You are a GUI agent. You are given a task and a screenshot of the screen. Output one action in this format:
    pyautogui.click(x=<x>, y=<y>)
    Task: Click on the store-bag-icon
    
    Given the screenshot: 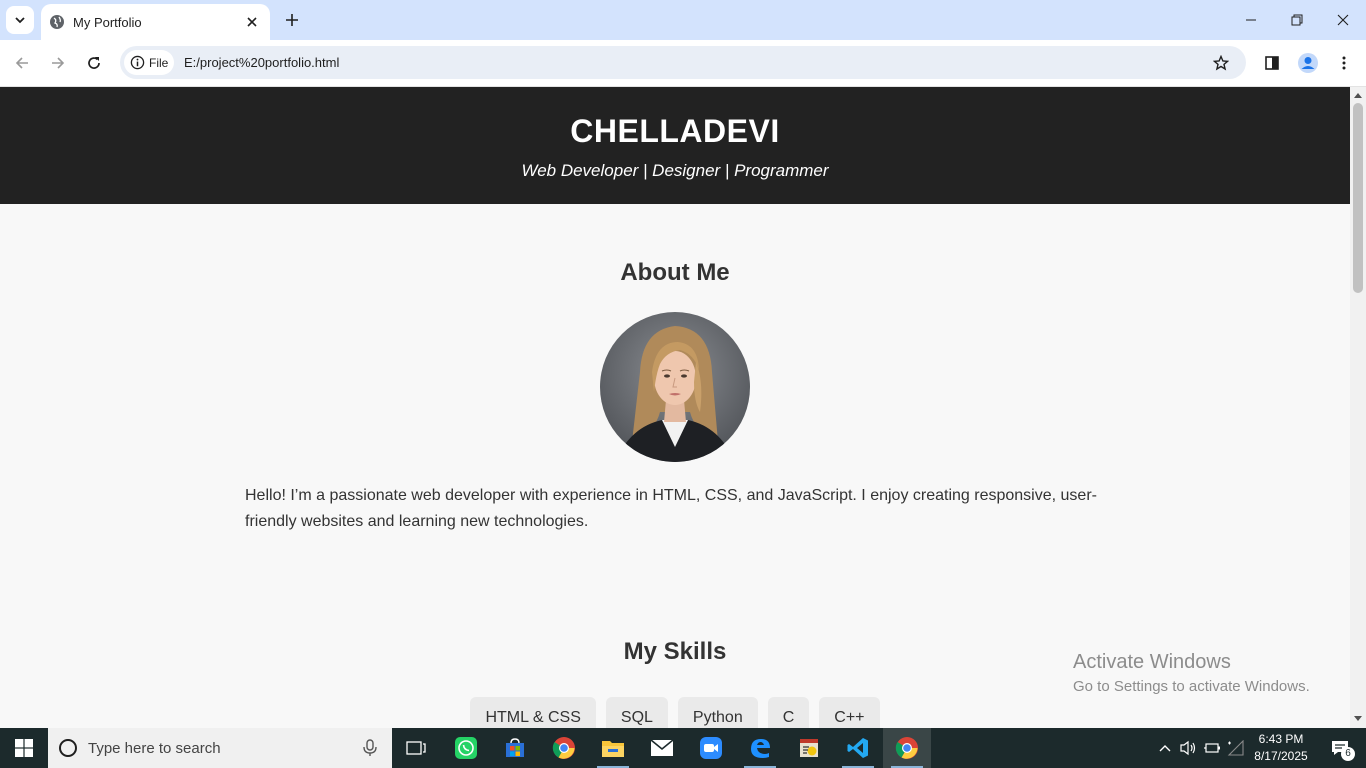 What is the action you would take?
    pyautogui.click(x=515, y=747)
    